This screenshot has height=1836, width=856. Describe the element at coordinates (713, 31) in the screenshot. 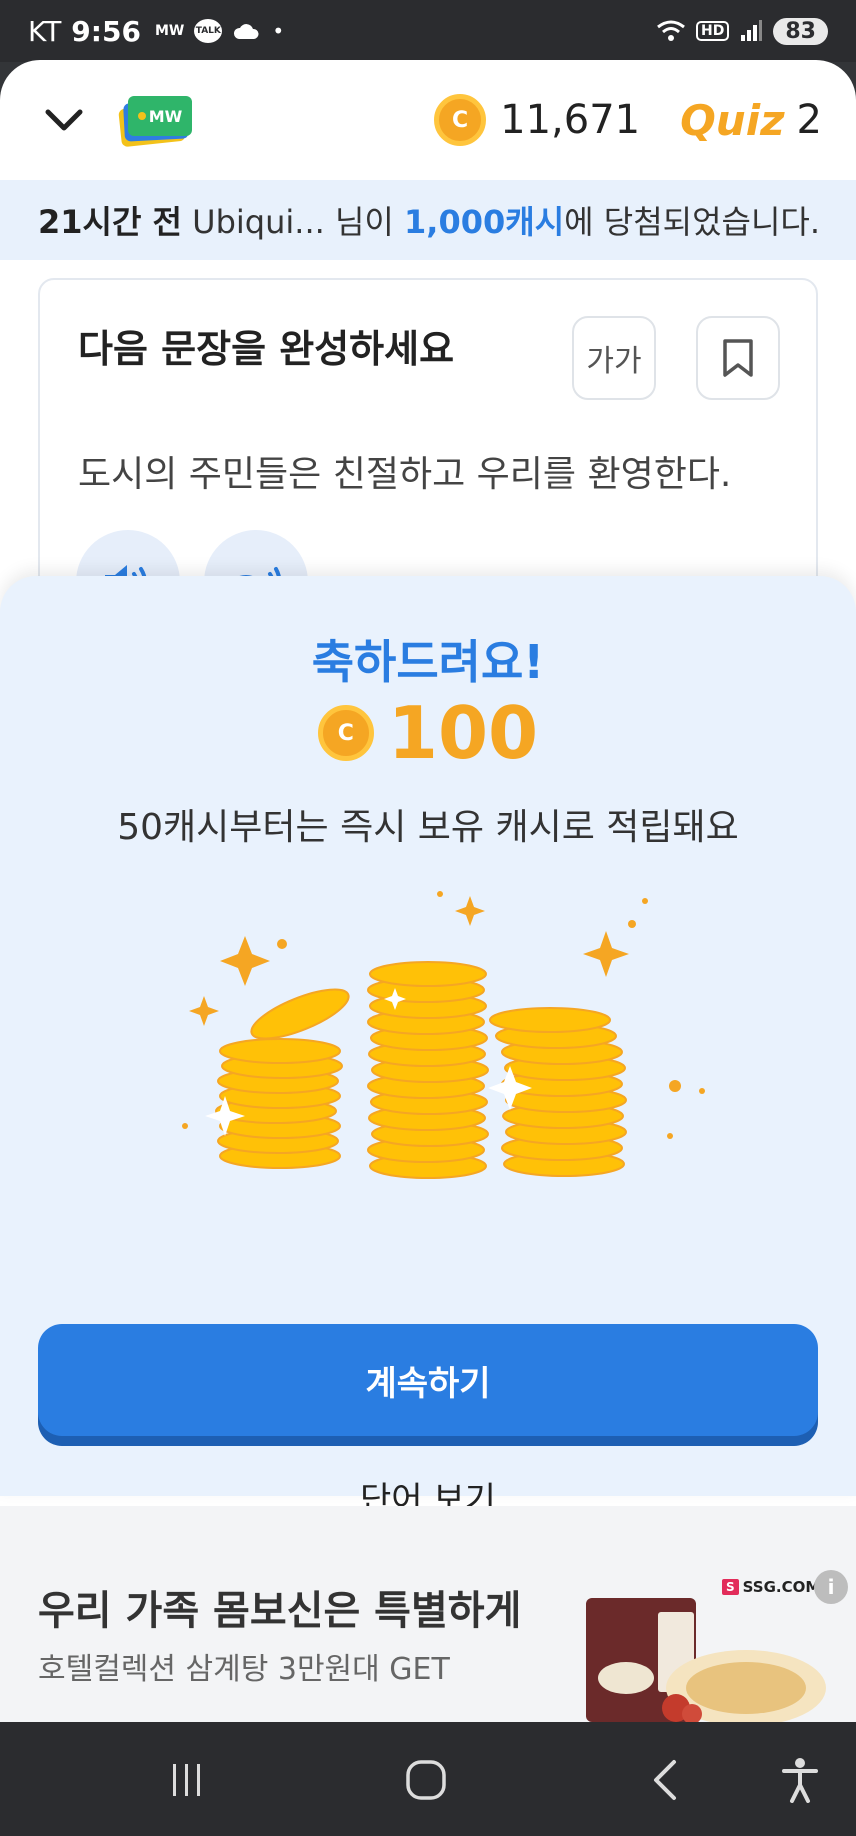

I see `hd-voice-icon: HD` at that location.